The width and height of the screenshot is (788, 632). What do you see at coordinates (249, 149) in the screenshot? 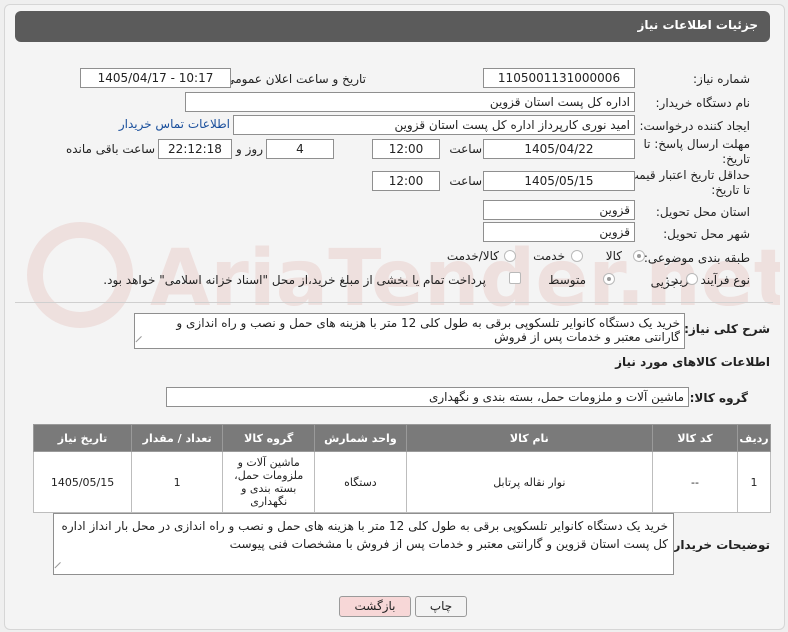
I see `days-and-label: روز و` at bounding box center [249, 149].